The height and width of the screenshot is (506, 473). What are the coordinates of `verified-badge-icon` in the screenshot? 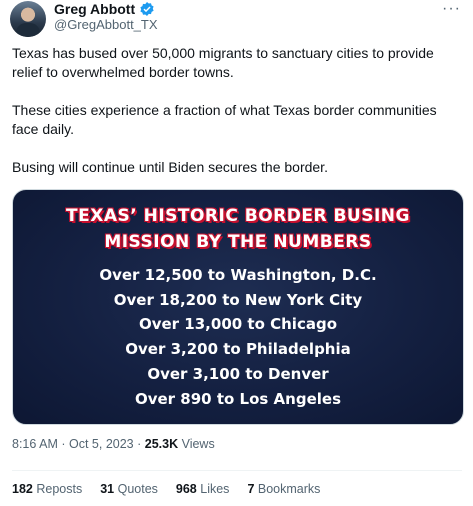 It's located at (147, 9).